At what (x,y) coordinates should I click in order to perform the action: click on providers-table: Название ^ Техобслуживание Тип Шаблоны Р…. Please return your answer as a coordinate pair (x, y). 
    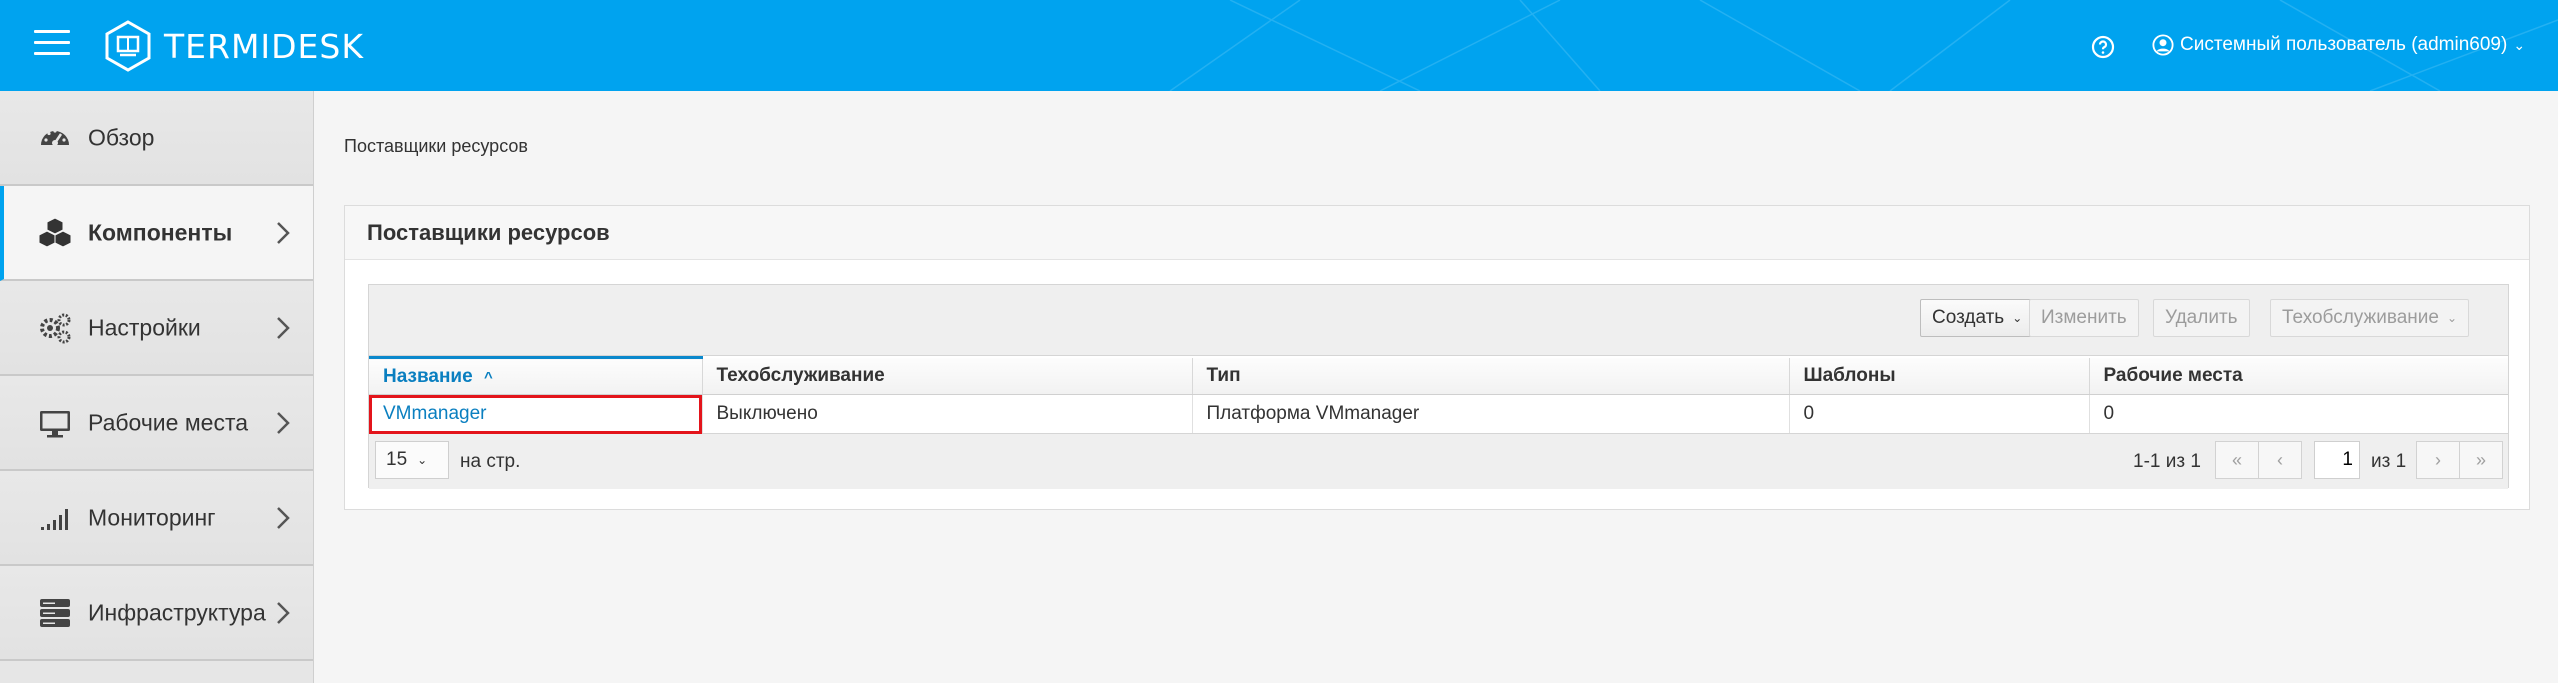
    Looking at the image, I should click on (1438, 395).